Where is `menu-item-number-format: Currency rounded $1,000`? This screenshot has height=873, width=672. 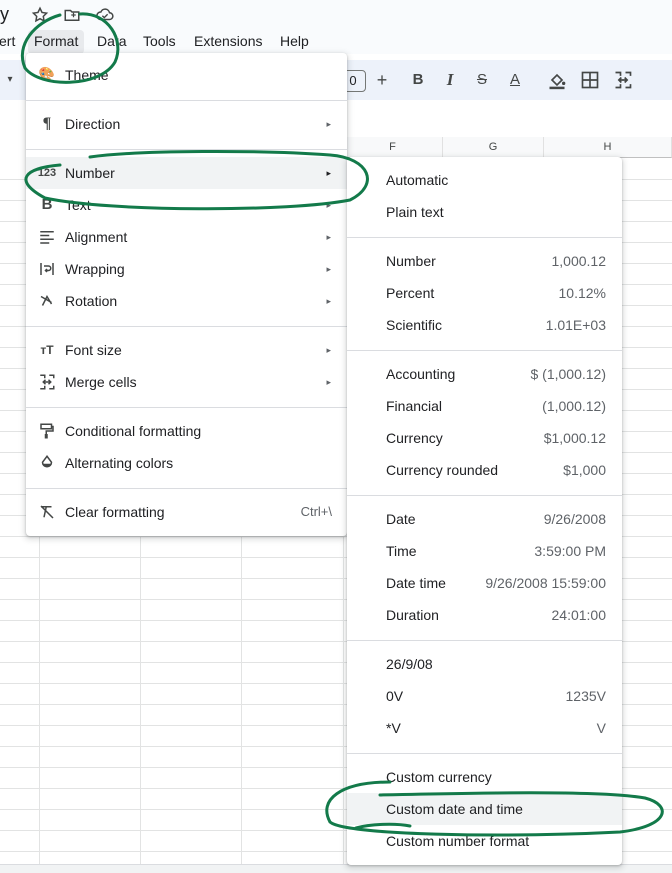
menu-item-number-format: Currency rounded $1,000 is located at coordinates (484, 470).